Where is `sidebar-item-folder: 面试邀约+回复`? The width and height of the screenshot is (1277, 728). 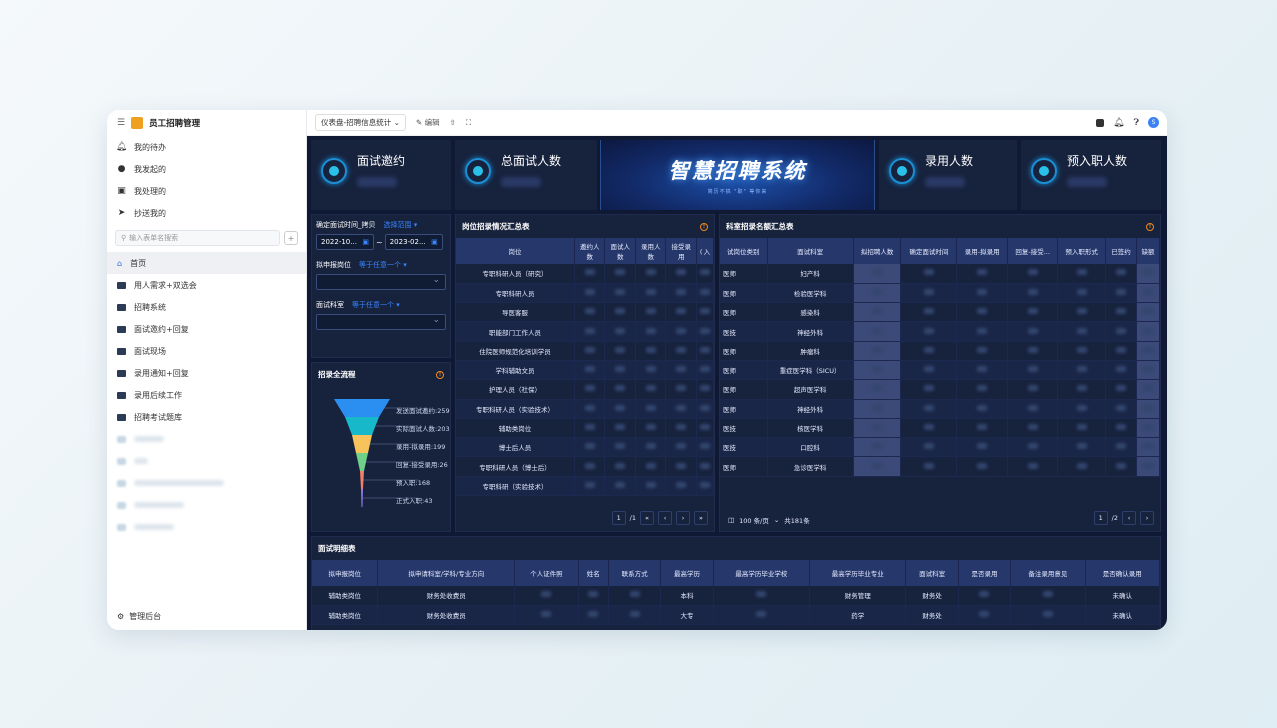 sidebar-item-folder: 面试邀约+回复 is located at coordinates (206, 329).